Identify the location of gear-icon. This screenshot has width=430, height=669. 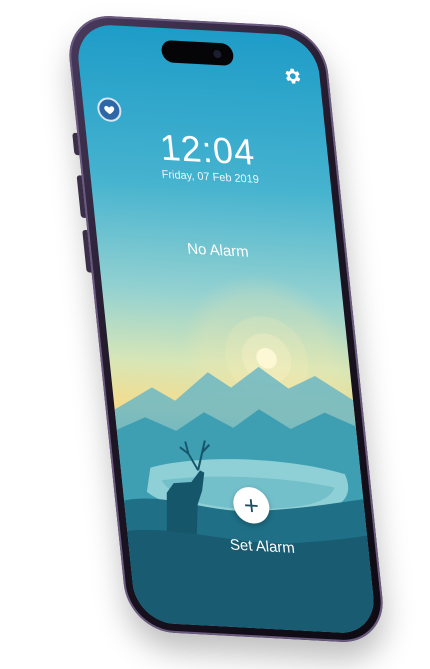
(293, 76).